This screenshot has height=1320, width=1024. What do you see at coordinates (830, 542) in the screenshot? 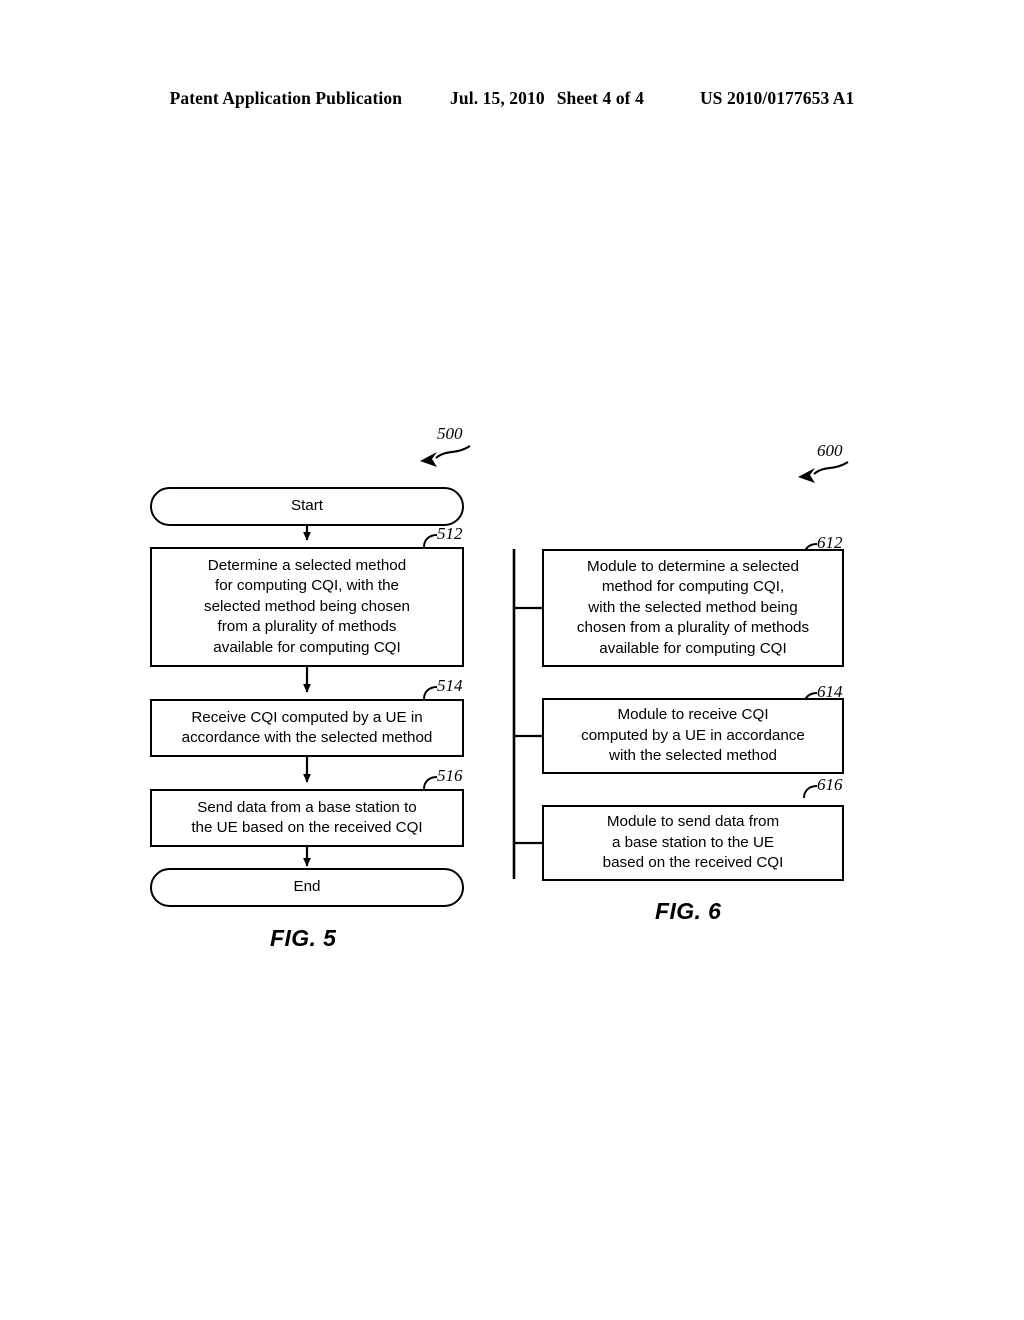
I see `reference-numeral-612: 612` at bounding box center [830, 542].